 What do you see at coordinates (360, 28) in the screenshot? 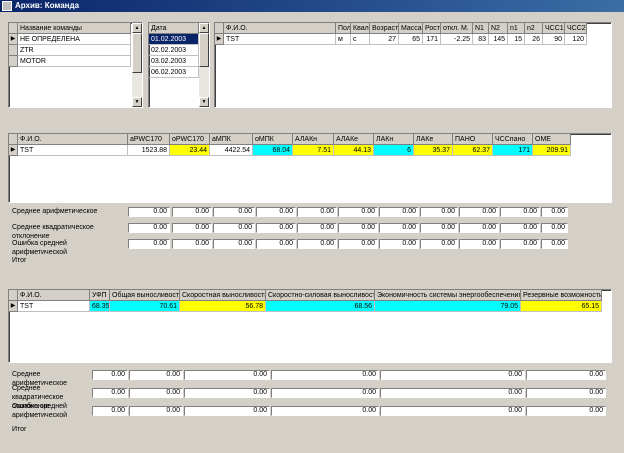
I see `col-header: Квал.` at bounding box center [360, 28].